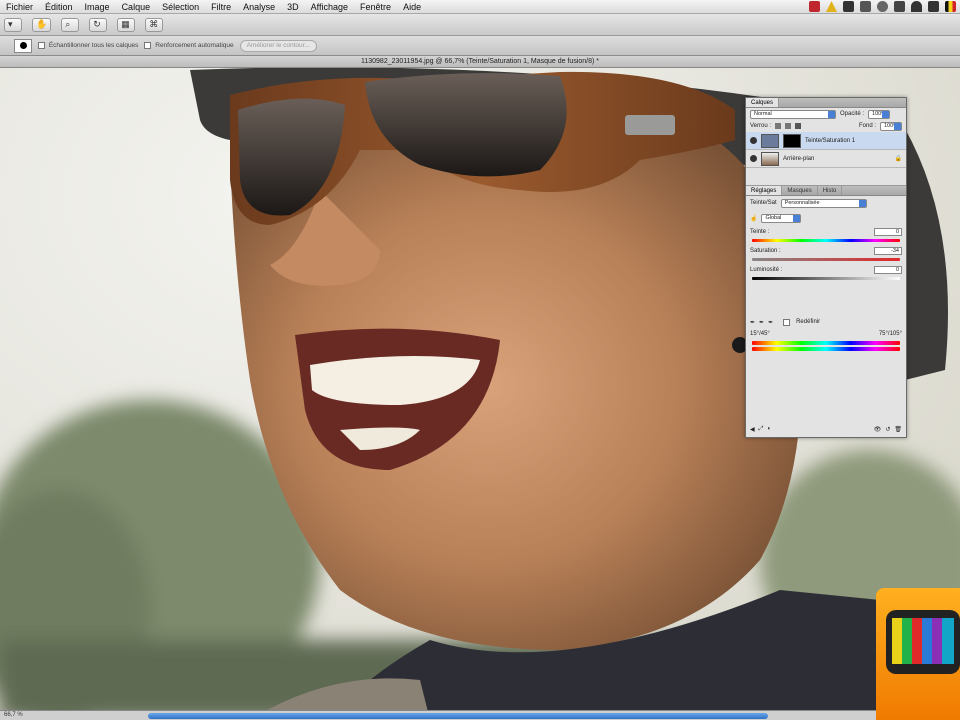 The height and width of the screenshot is (720, 960). I want to click on layers-footer, so click(826, 177).